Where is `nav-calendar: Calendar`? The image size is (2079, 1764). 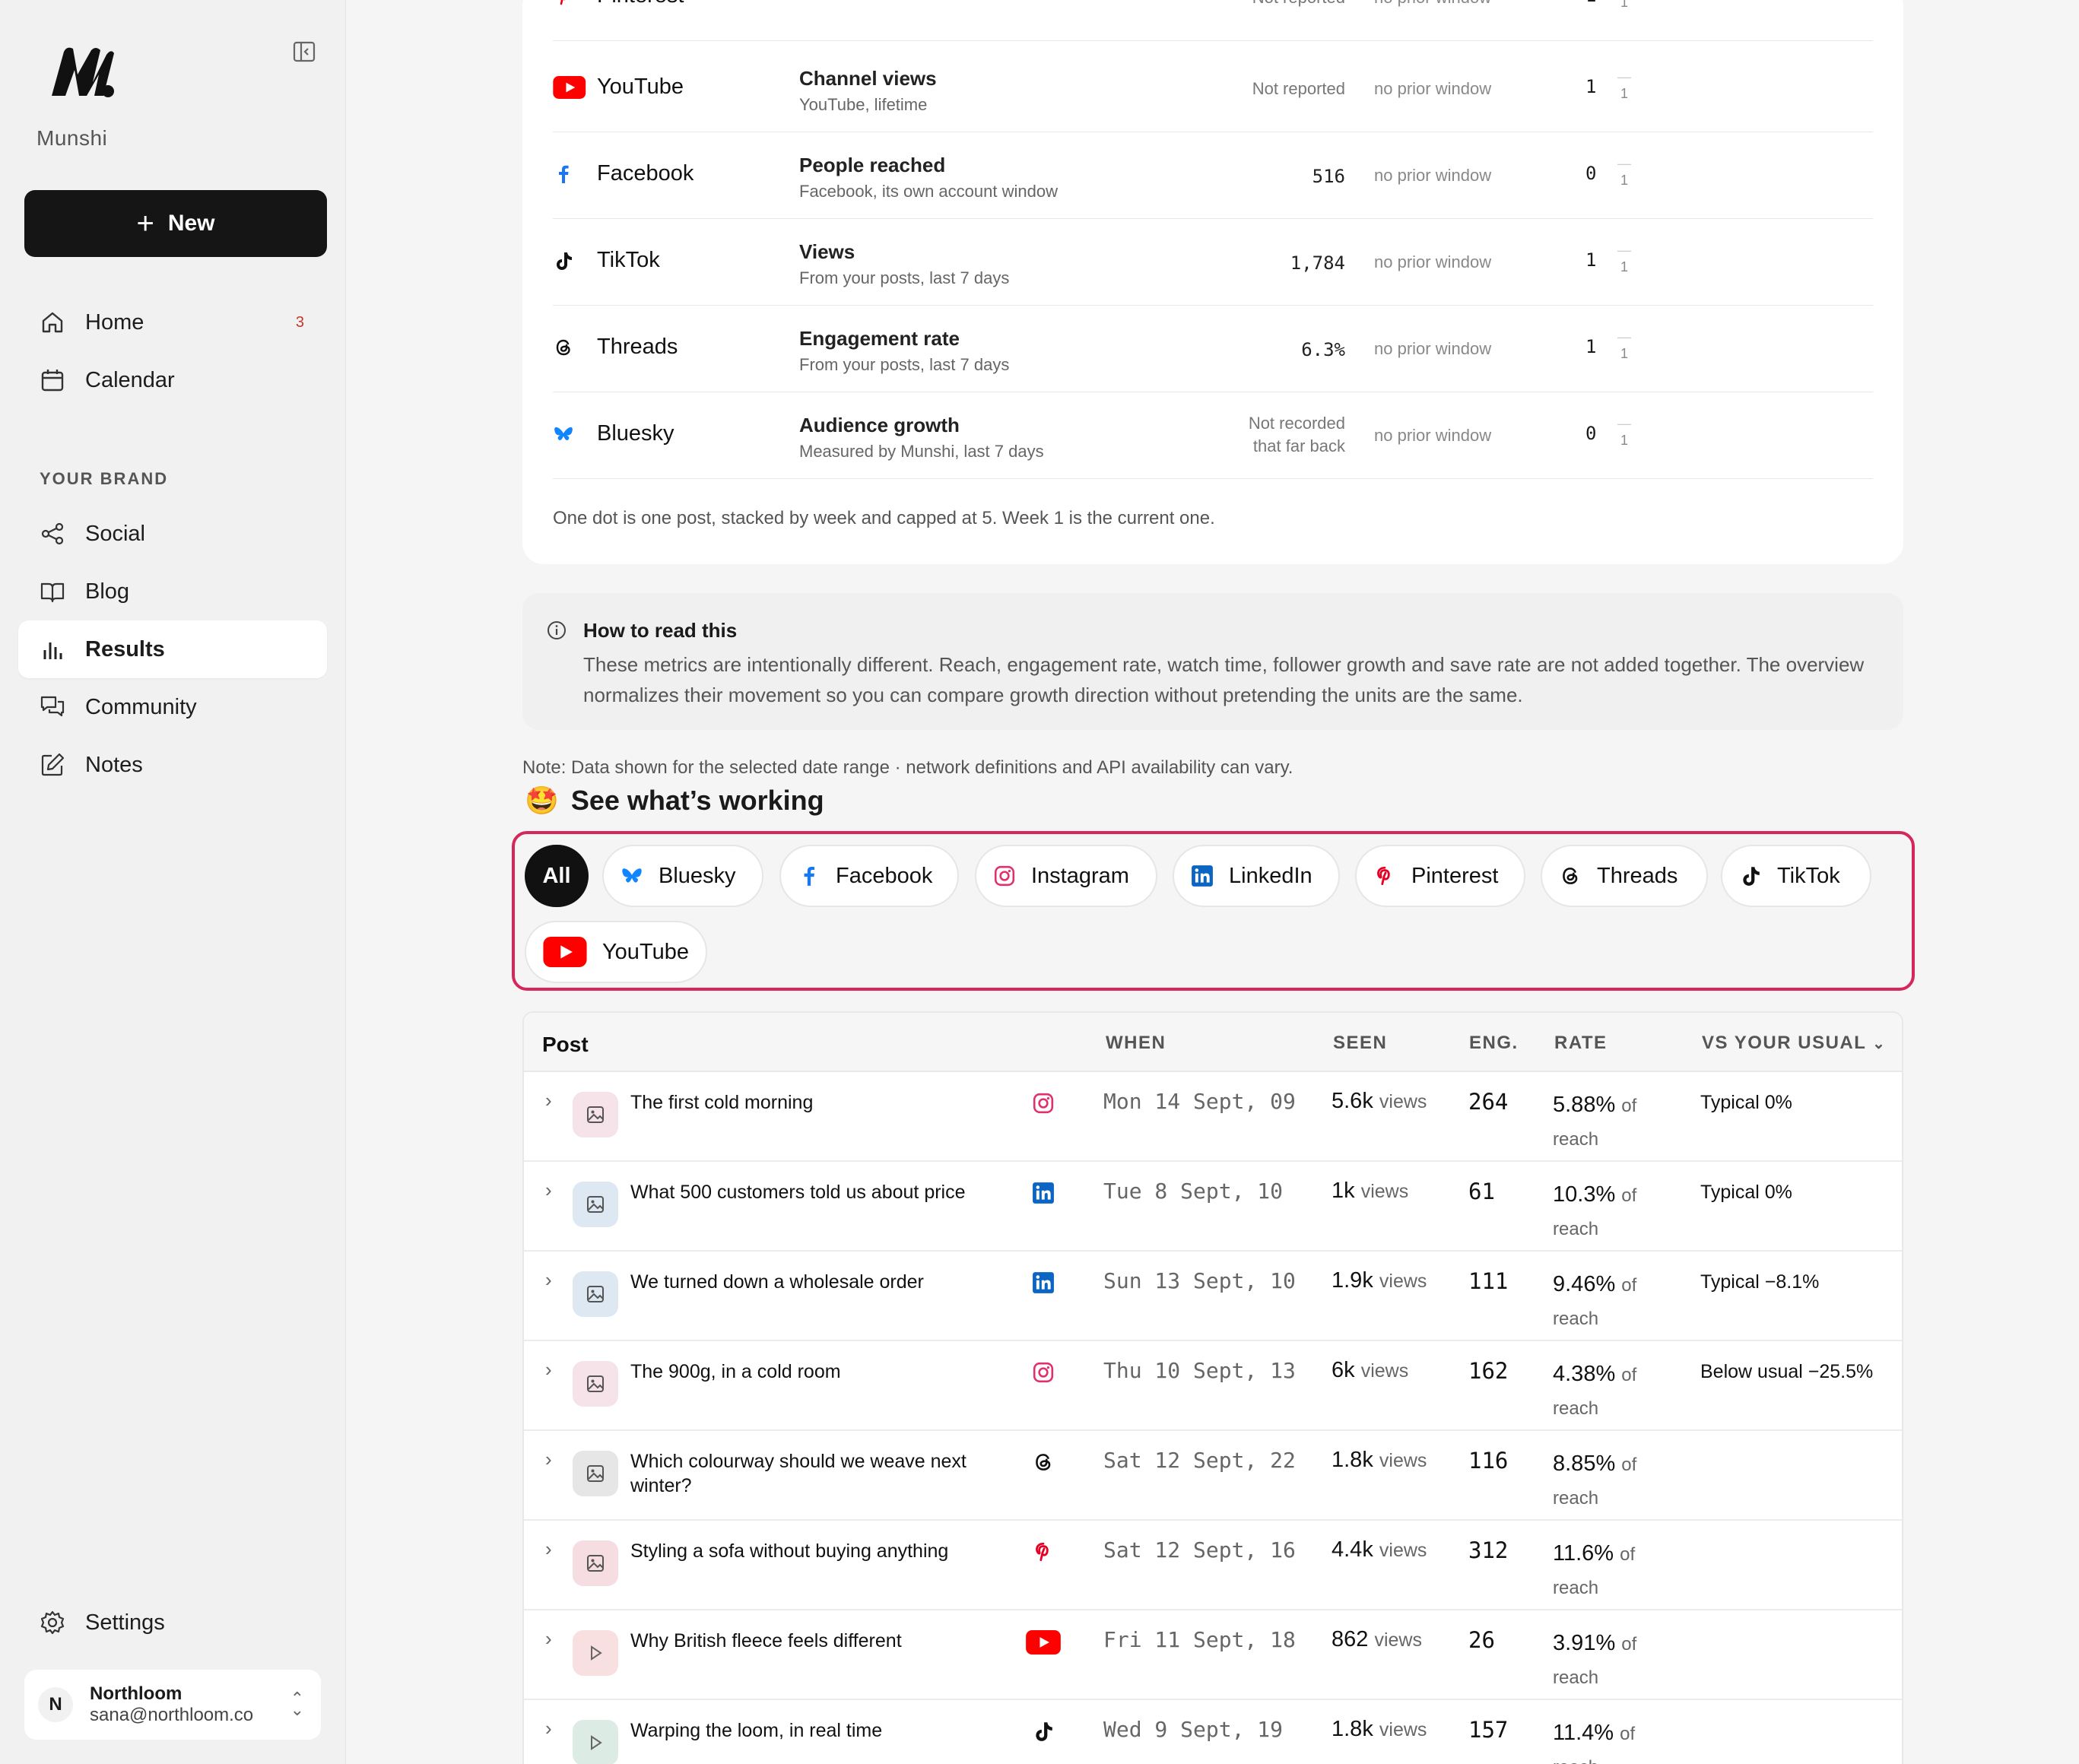 nav-calendar: Calendar is located at coordinates (172, 380).